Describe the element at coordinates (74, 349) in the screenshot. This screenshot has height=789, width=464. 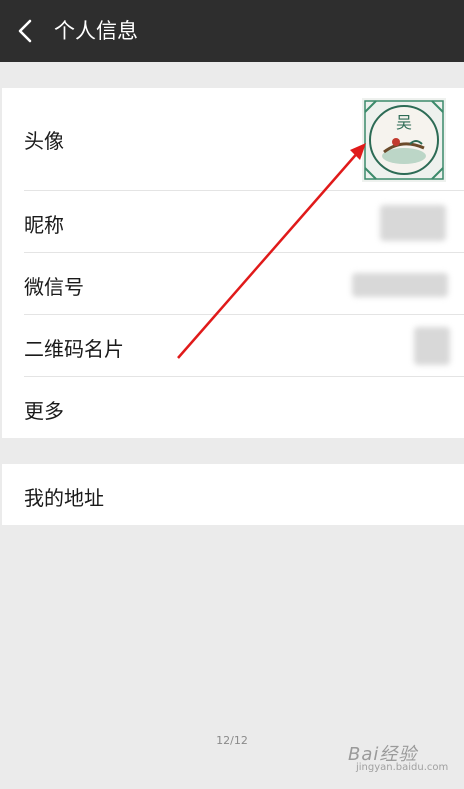
I see `row-label: 二维码名片` at that location.